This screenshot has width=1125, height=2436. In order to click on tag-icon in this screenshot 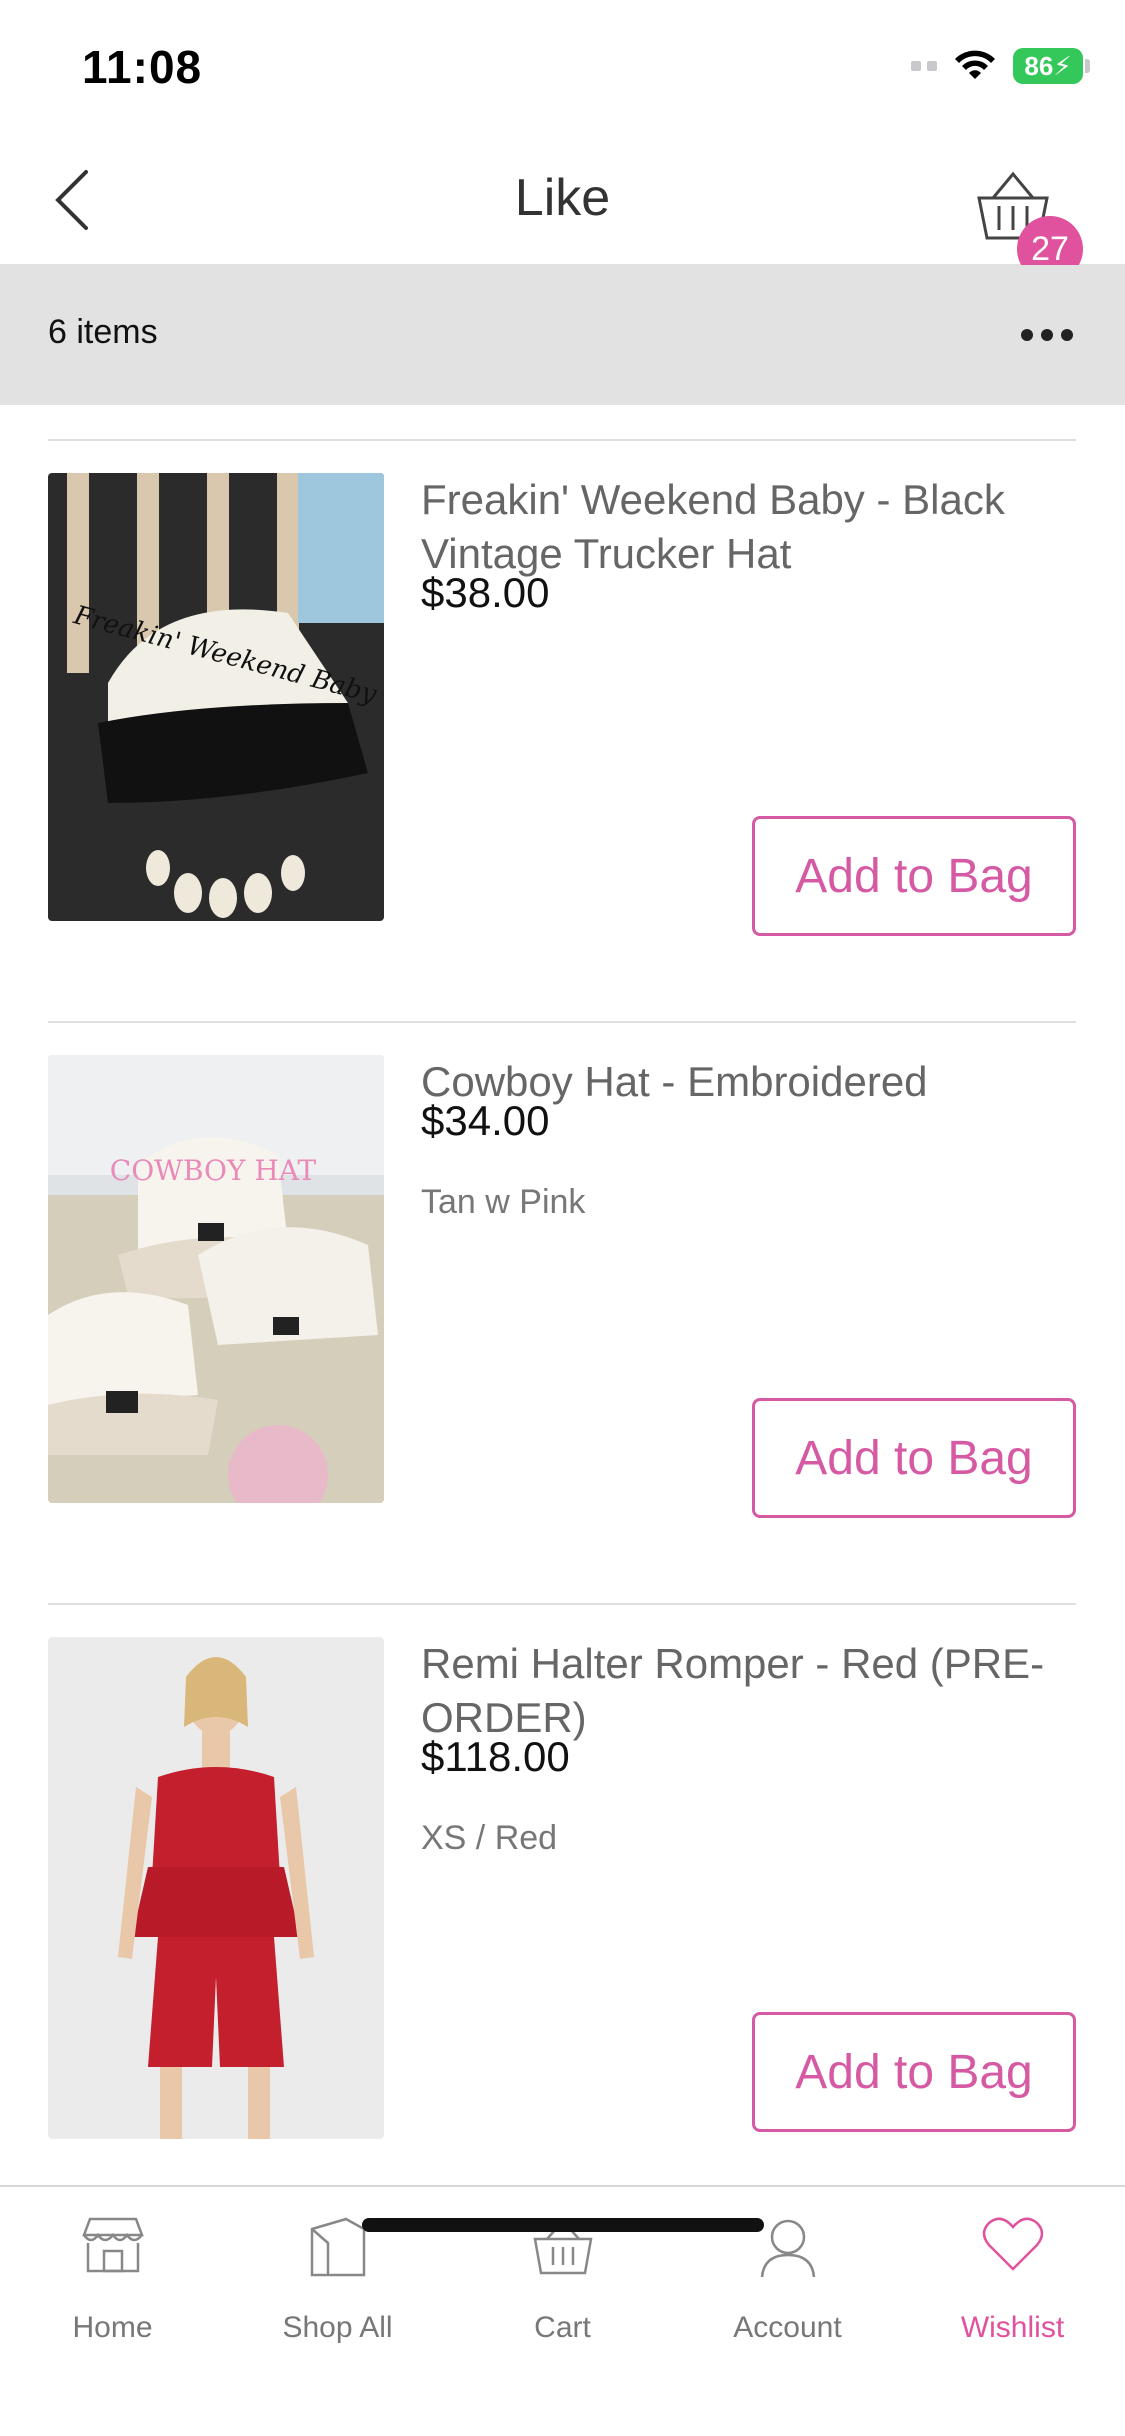, I will do `click(337, 2247)`.